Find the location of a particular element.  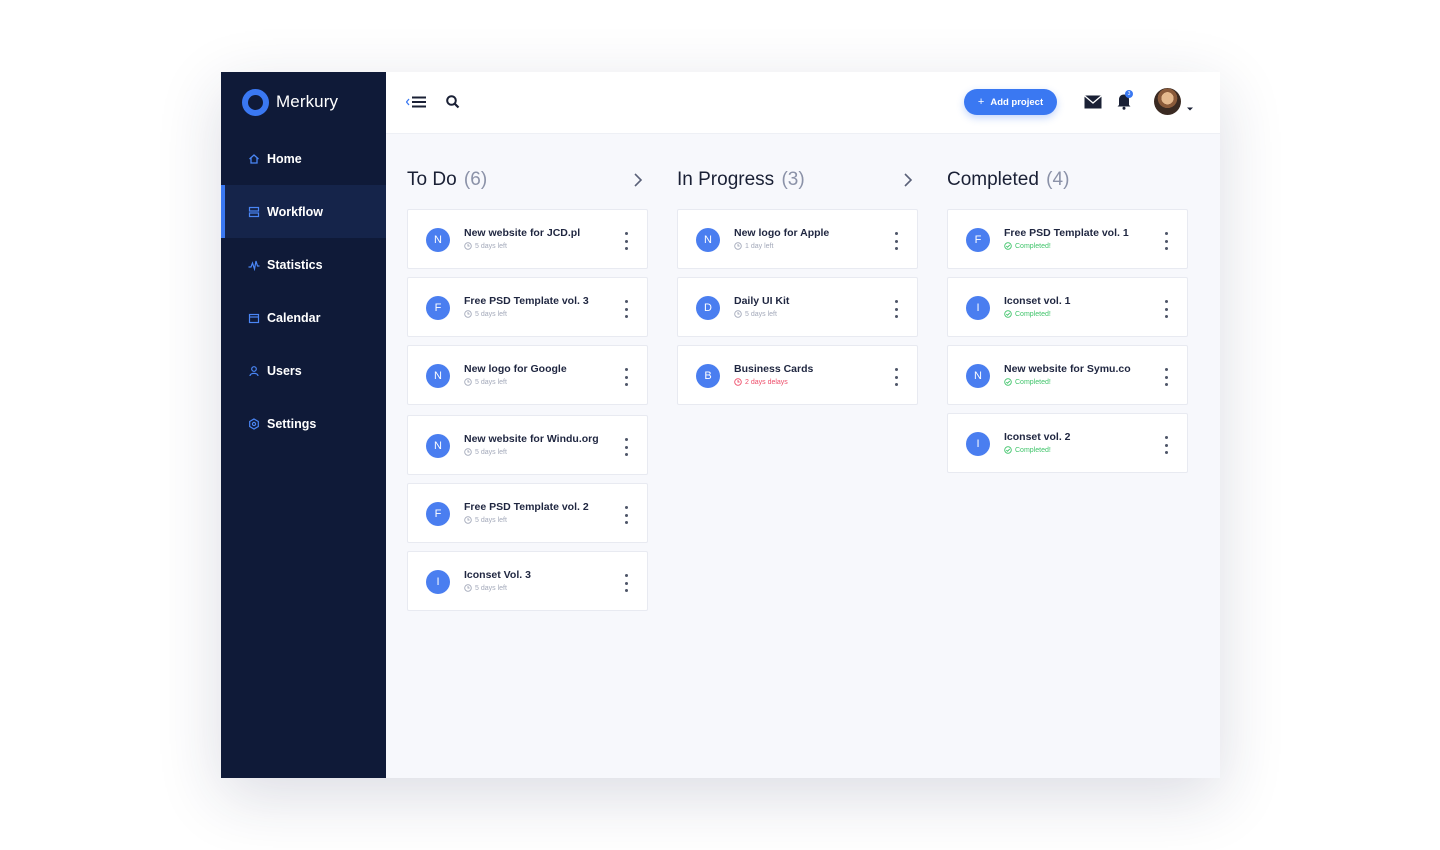

task-card: N New logo for Apple 1 day left is located at coordinates (797, 239).